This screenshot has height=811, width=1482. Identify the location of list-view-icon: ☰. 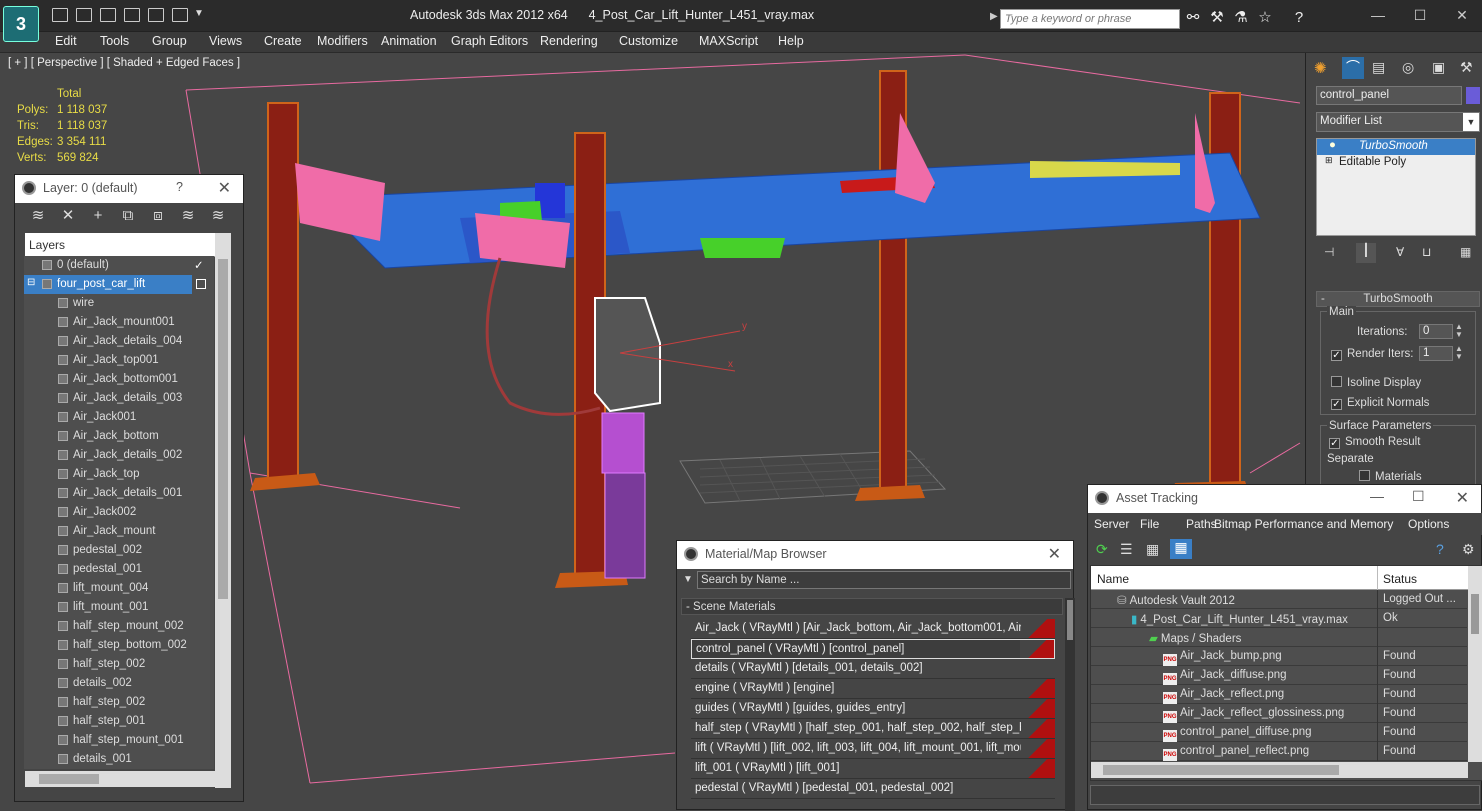
(1126, 549).